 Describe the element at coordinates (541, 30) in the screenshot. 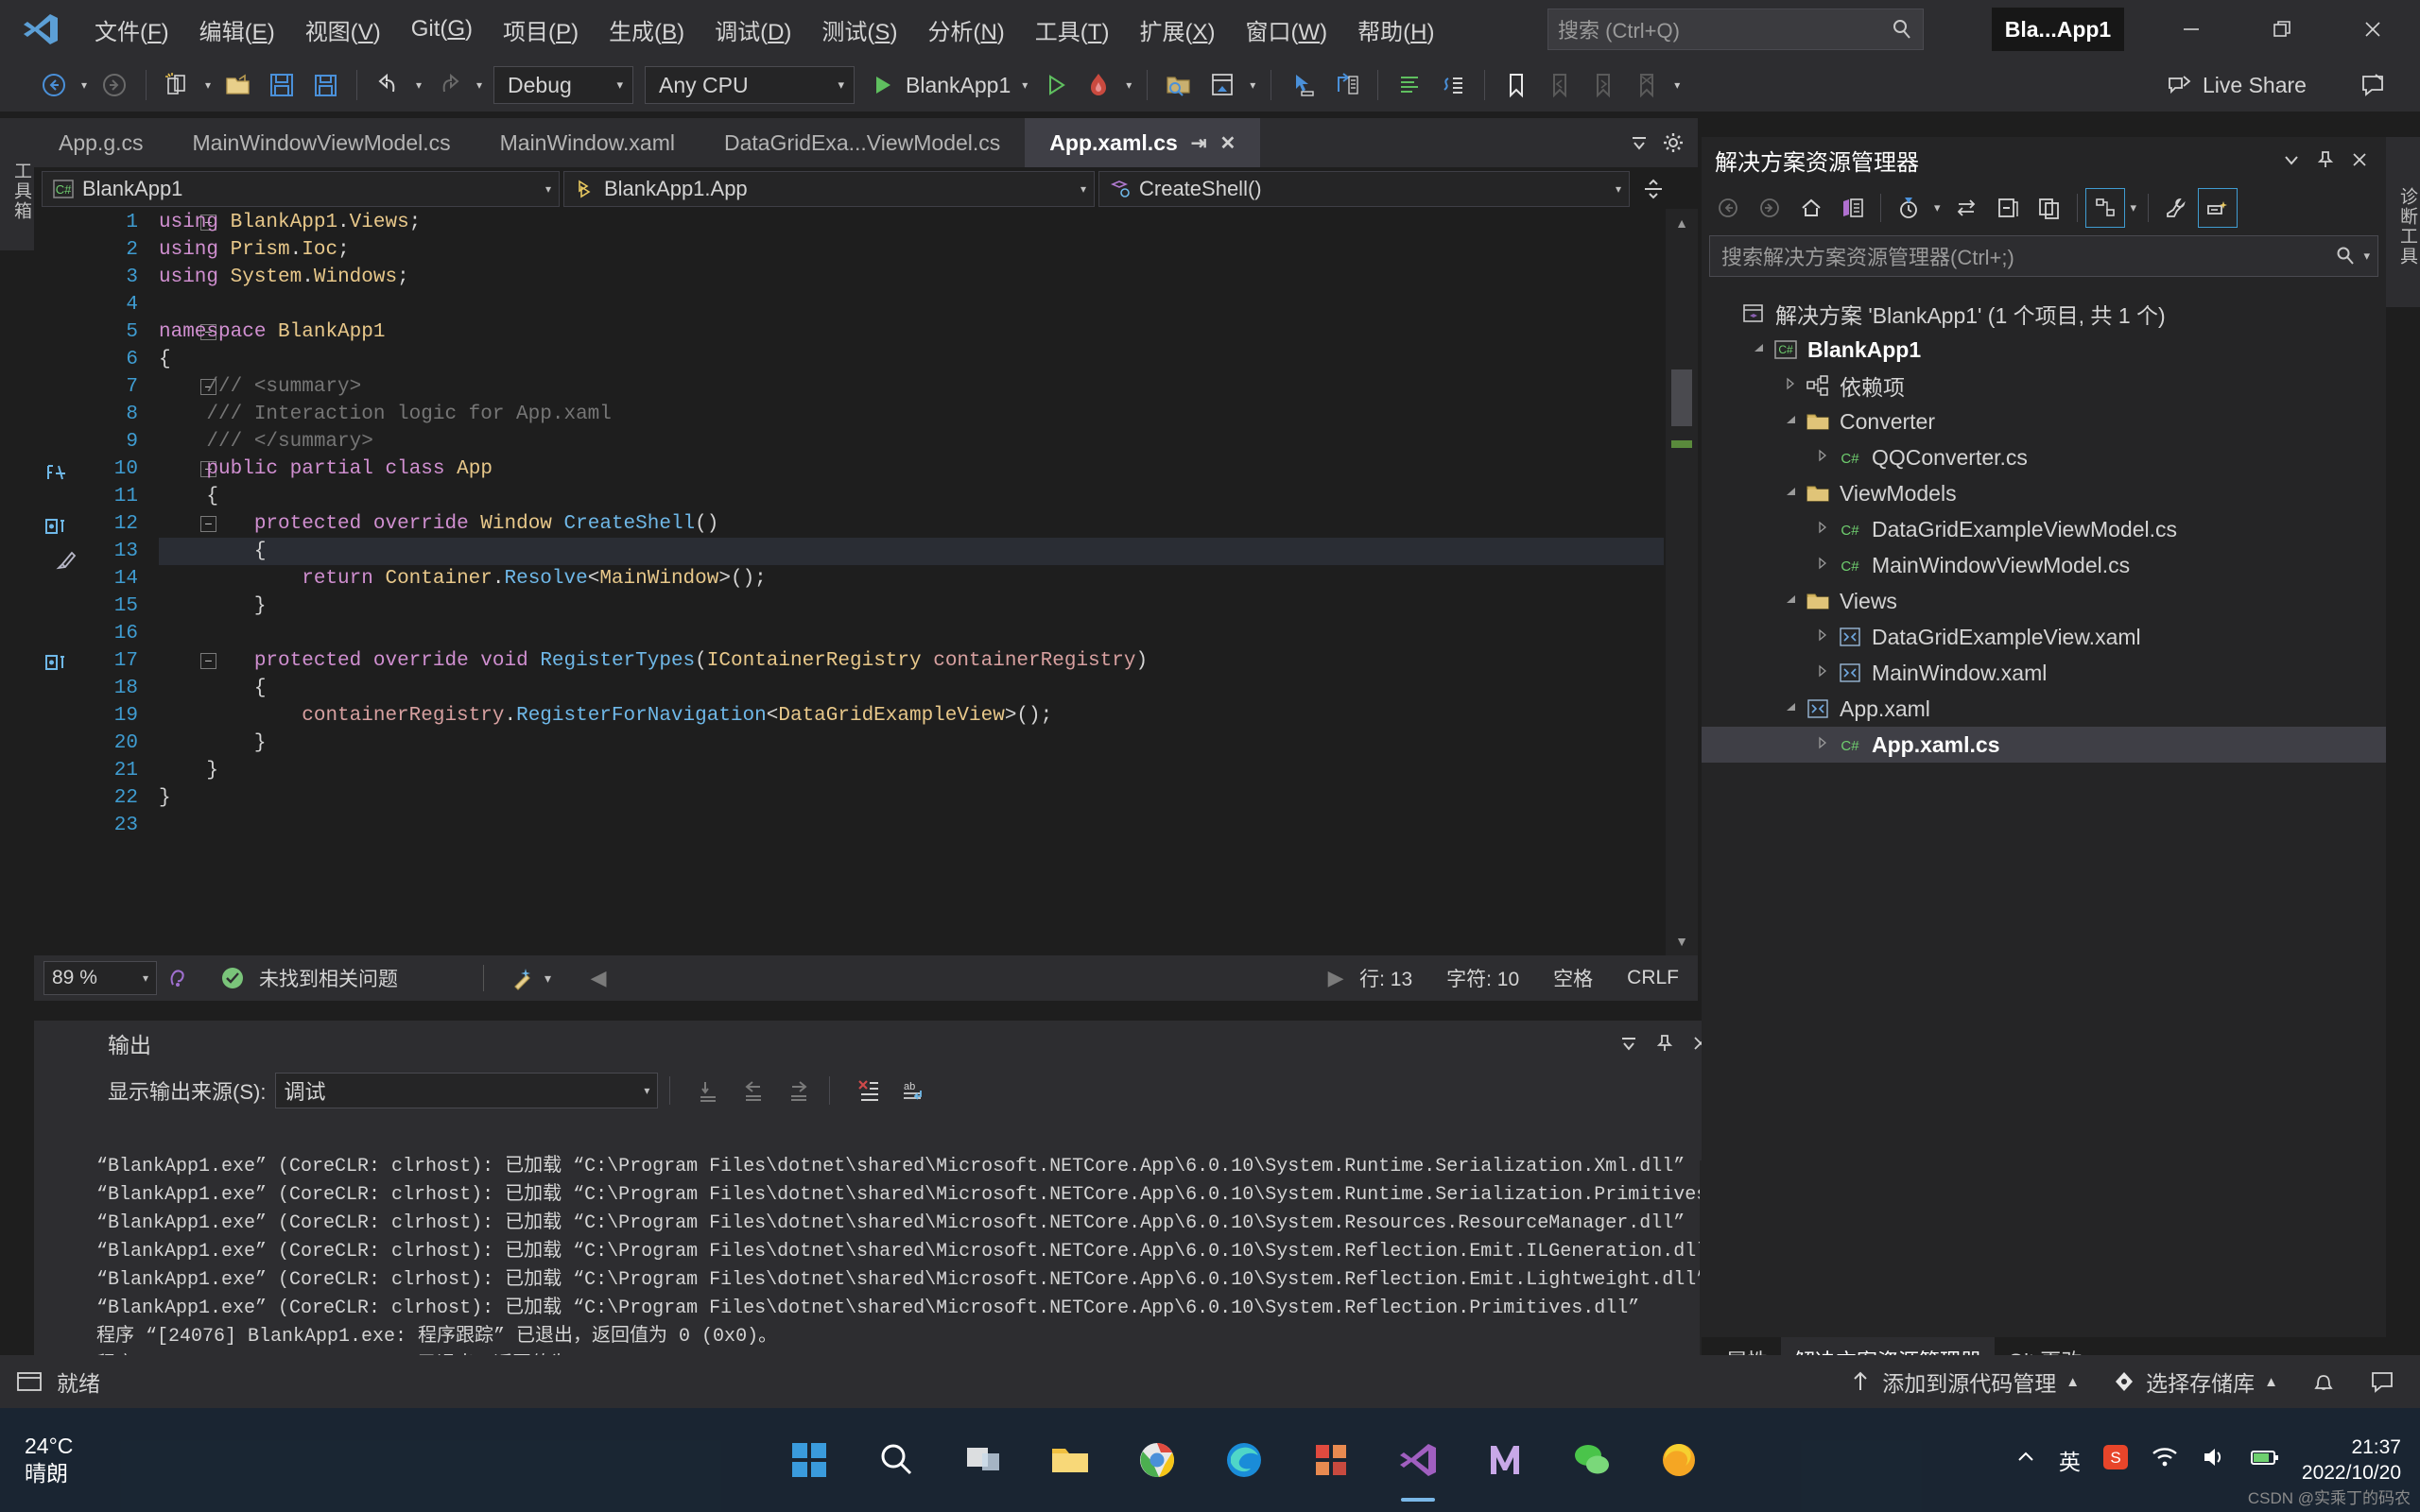

I see `menu-item-4: 项目(P)` at that location.